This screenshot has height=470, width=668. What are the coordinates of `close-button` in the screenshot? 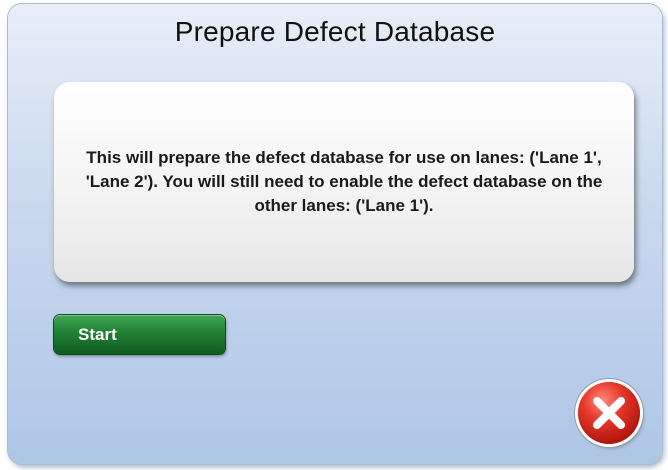 It's located at (609, 413).